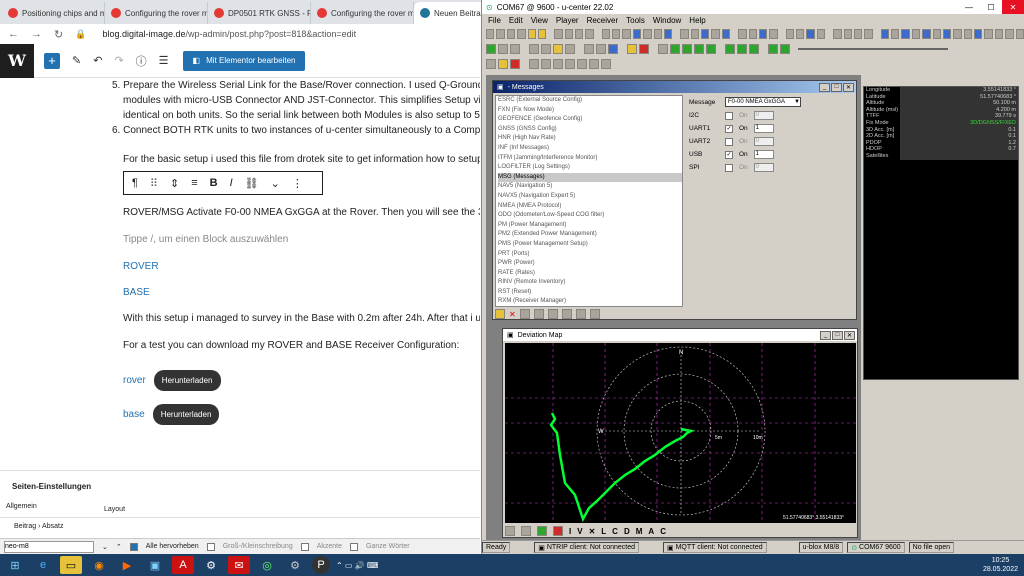 The height and width of the screenshot is (576, 1024). I want to click on map-tool-button: C, so click(663, 531).